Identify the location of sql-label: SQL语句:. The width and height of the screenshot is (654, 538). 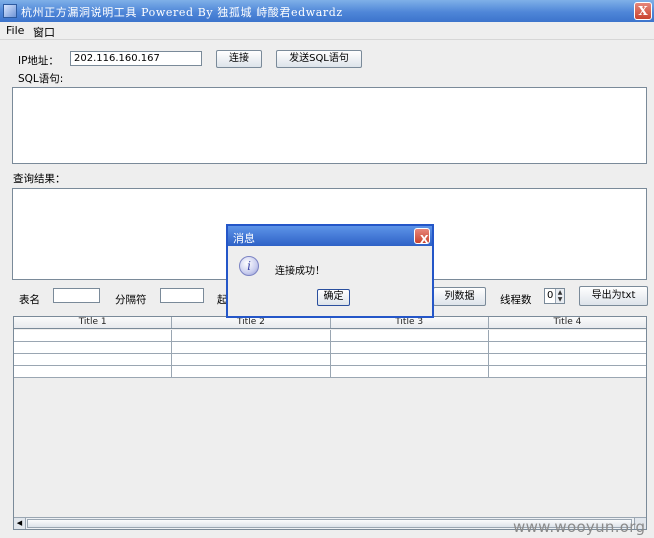
(41, 79).